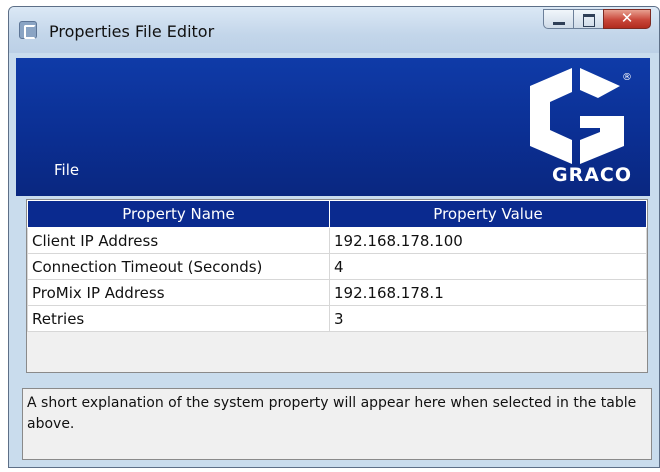  I want to click on property-name-cell: ProMix IP Address, so click(178, 292).